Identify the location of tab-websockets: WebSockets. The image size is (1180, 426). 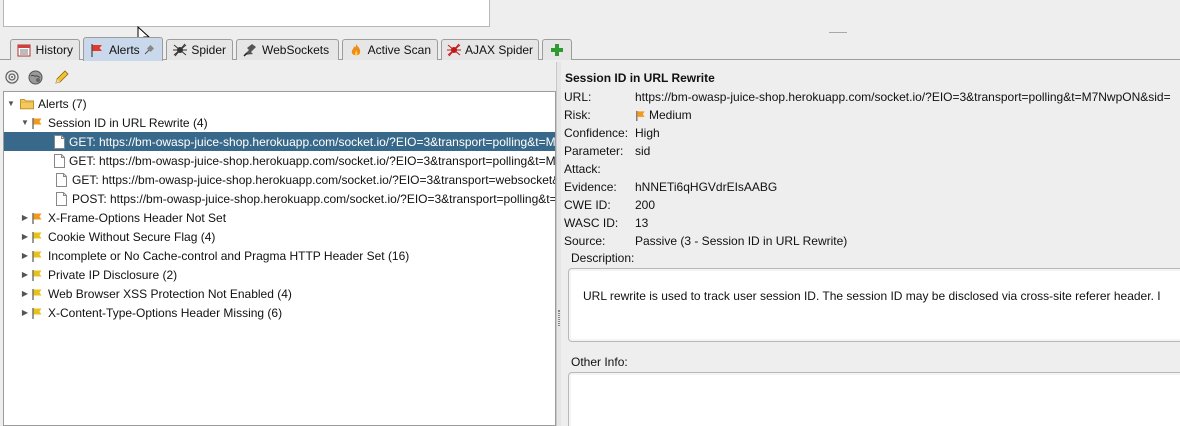
(287, 49).